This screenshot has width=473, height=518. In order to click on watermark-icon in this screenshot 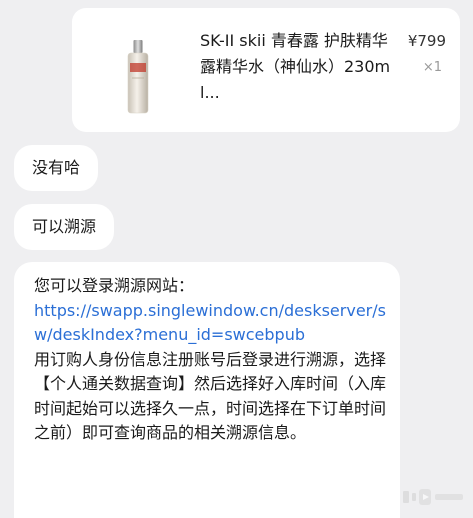, I will do `click(433, 497)`.